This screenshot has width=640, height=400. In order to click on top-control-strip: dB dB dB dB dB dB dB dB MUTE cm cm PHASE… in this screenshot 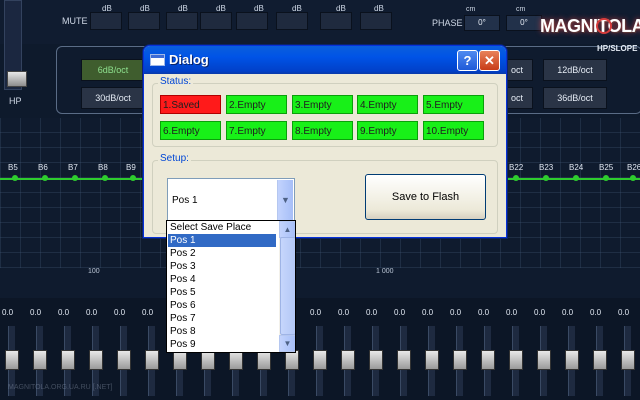, I will do `click(320, 22)`.